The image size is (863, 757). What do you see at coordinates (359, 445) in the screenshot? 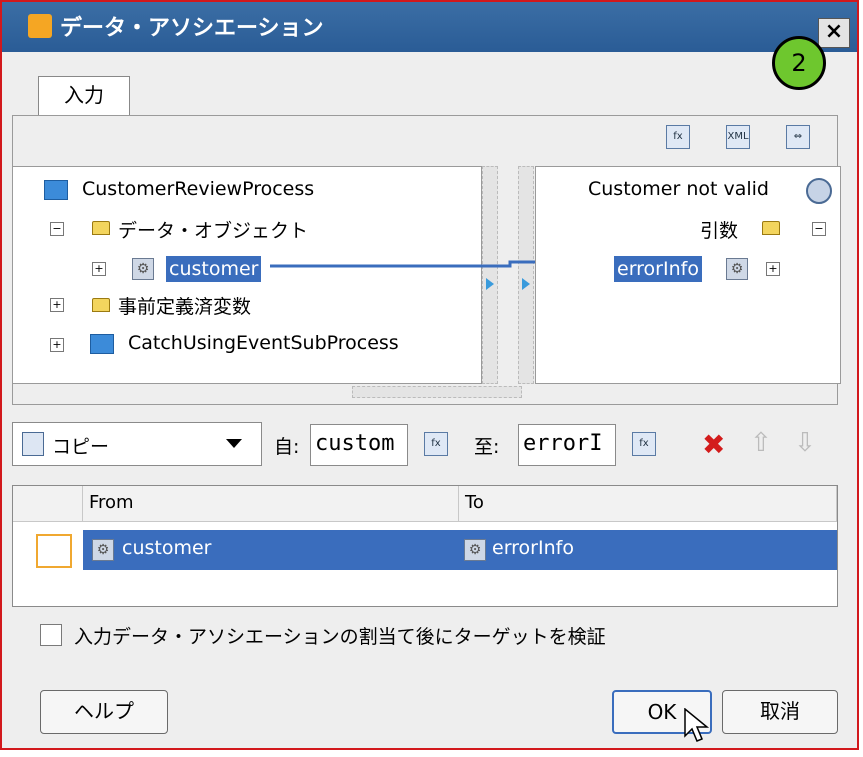
I see `from-field: custom` at bounding box center [359, 445].